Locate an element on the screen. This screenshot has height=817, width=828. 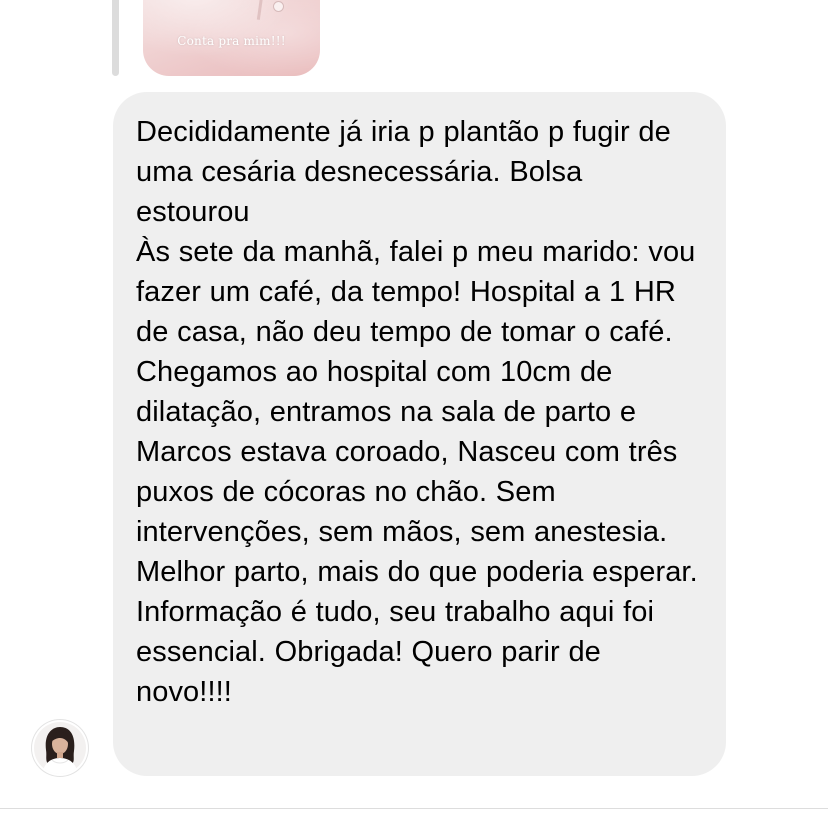
story-caption: Conta pra mim!!! is located at coordinates (231, 41).